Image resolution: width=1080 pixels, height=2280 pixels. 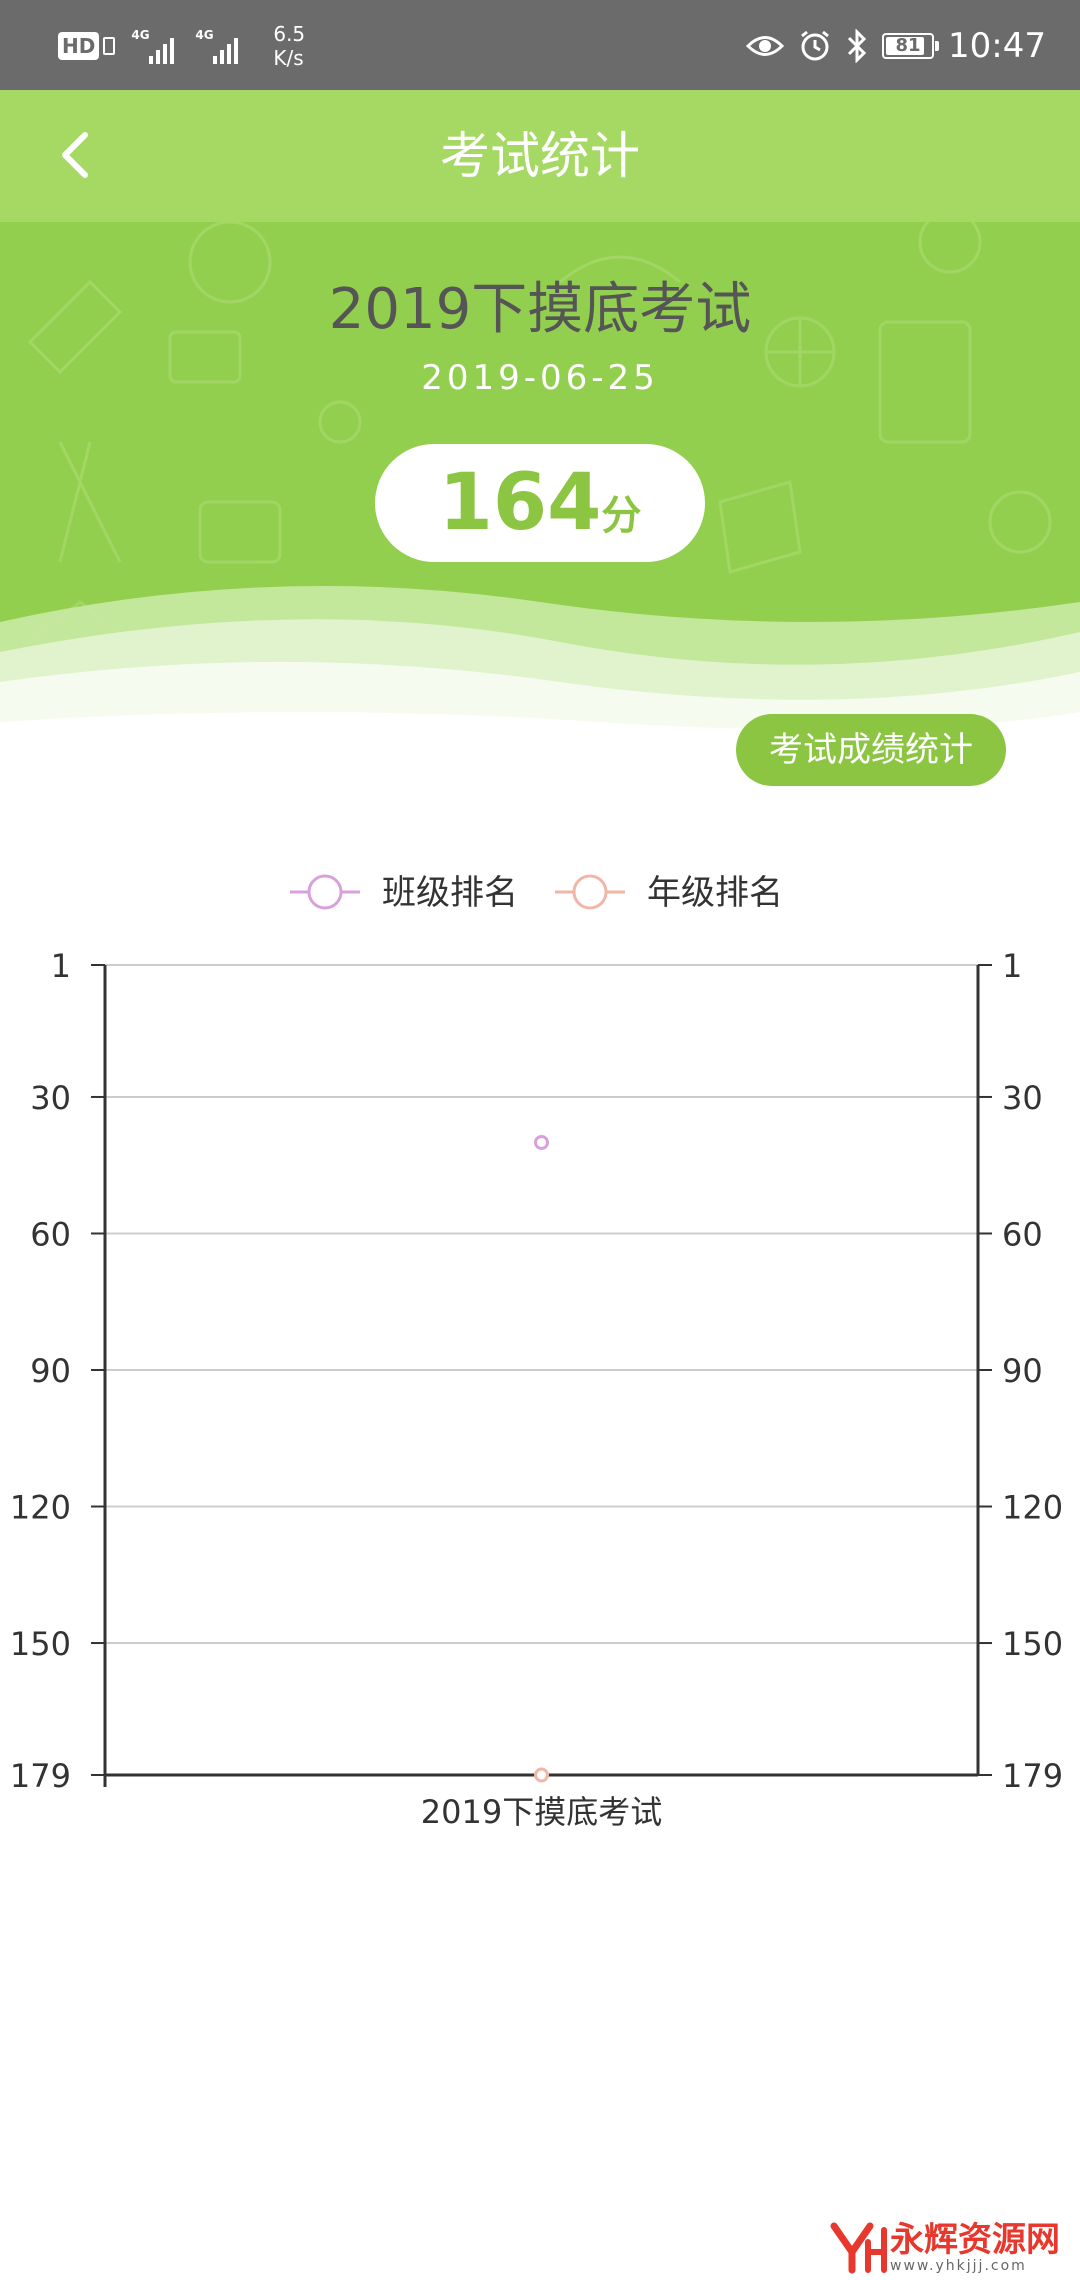 I want to click on battery-icon: 81, so click(x=911, y=46).